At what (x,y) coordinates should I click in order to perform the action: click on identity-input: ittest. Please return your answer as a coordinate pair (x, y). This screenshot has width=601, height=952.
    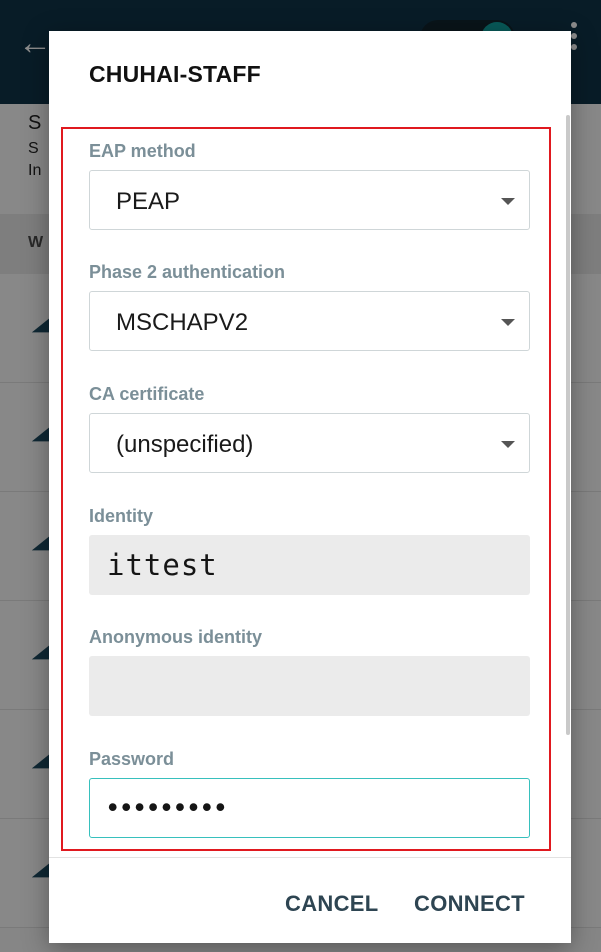
    Looking at the image, I should click on (309, 565).